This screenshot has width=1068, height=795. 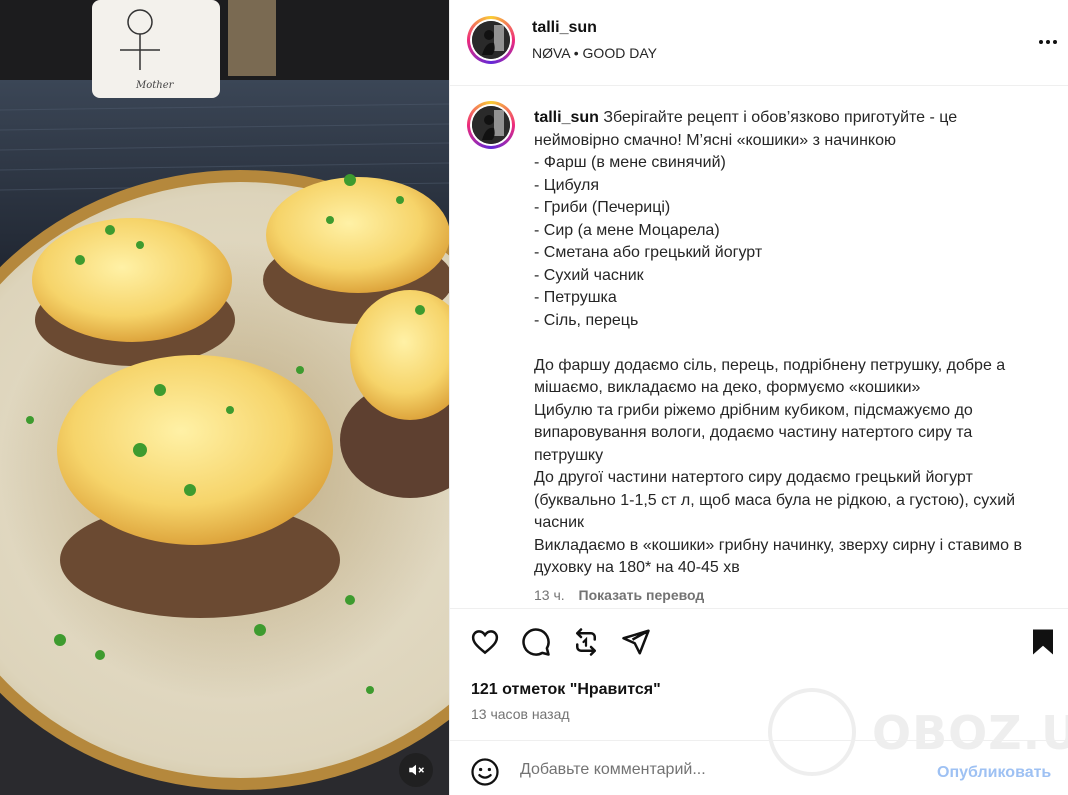 I want to click on author-avatar, so click(x=491, y=40).